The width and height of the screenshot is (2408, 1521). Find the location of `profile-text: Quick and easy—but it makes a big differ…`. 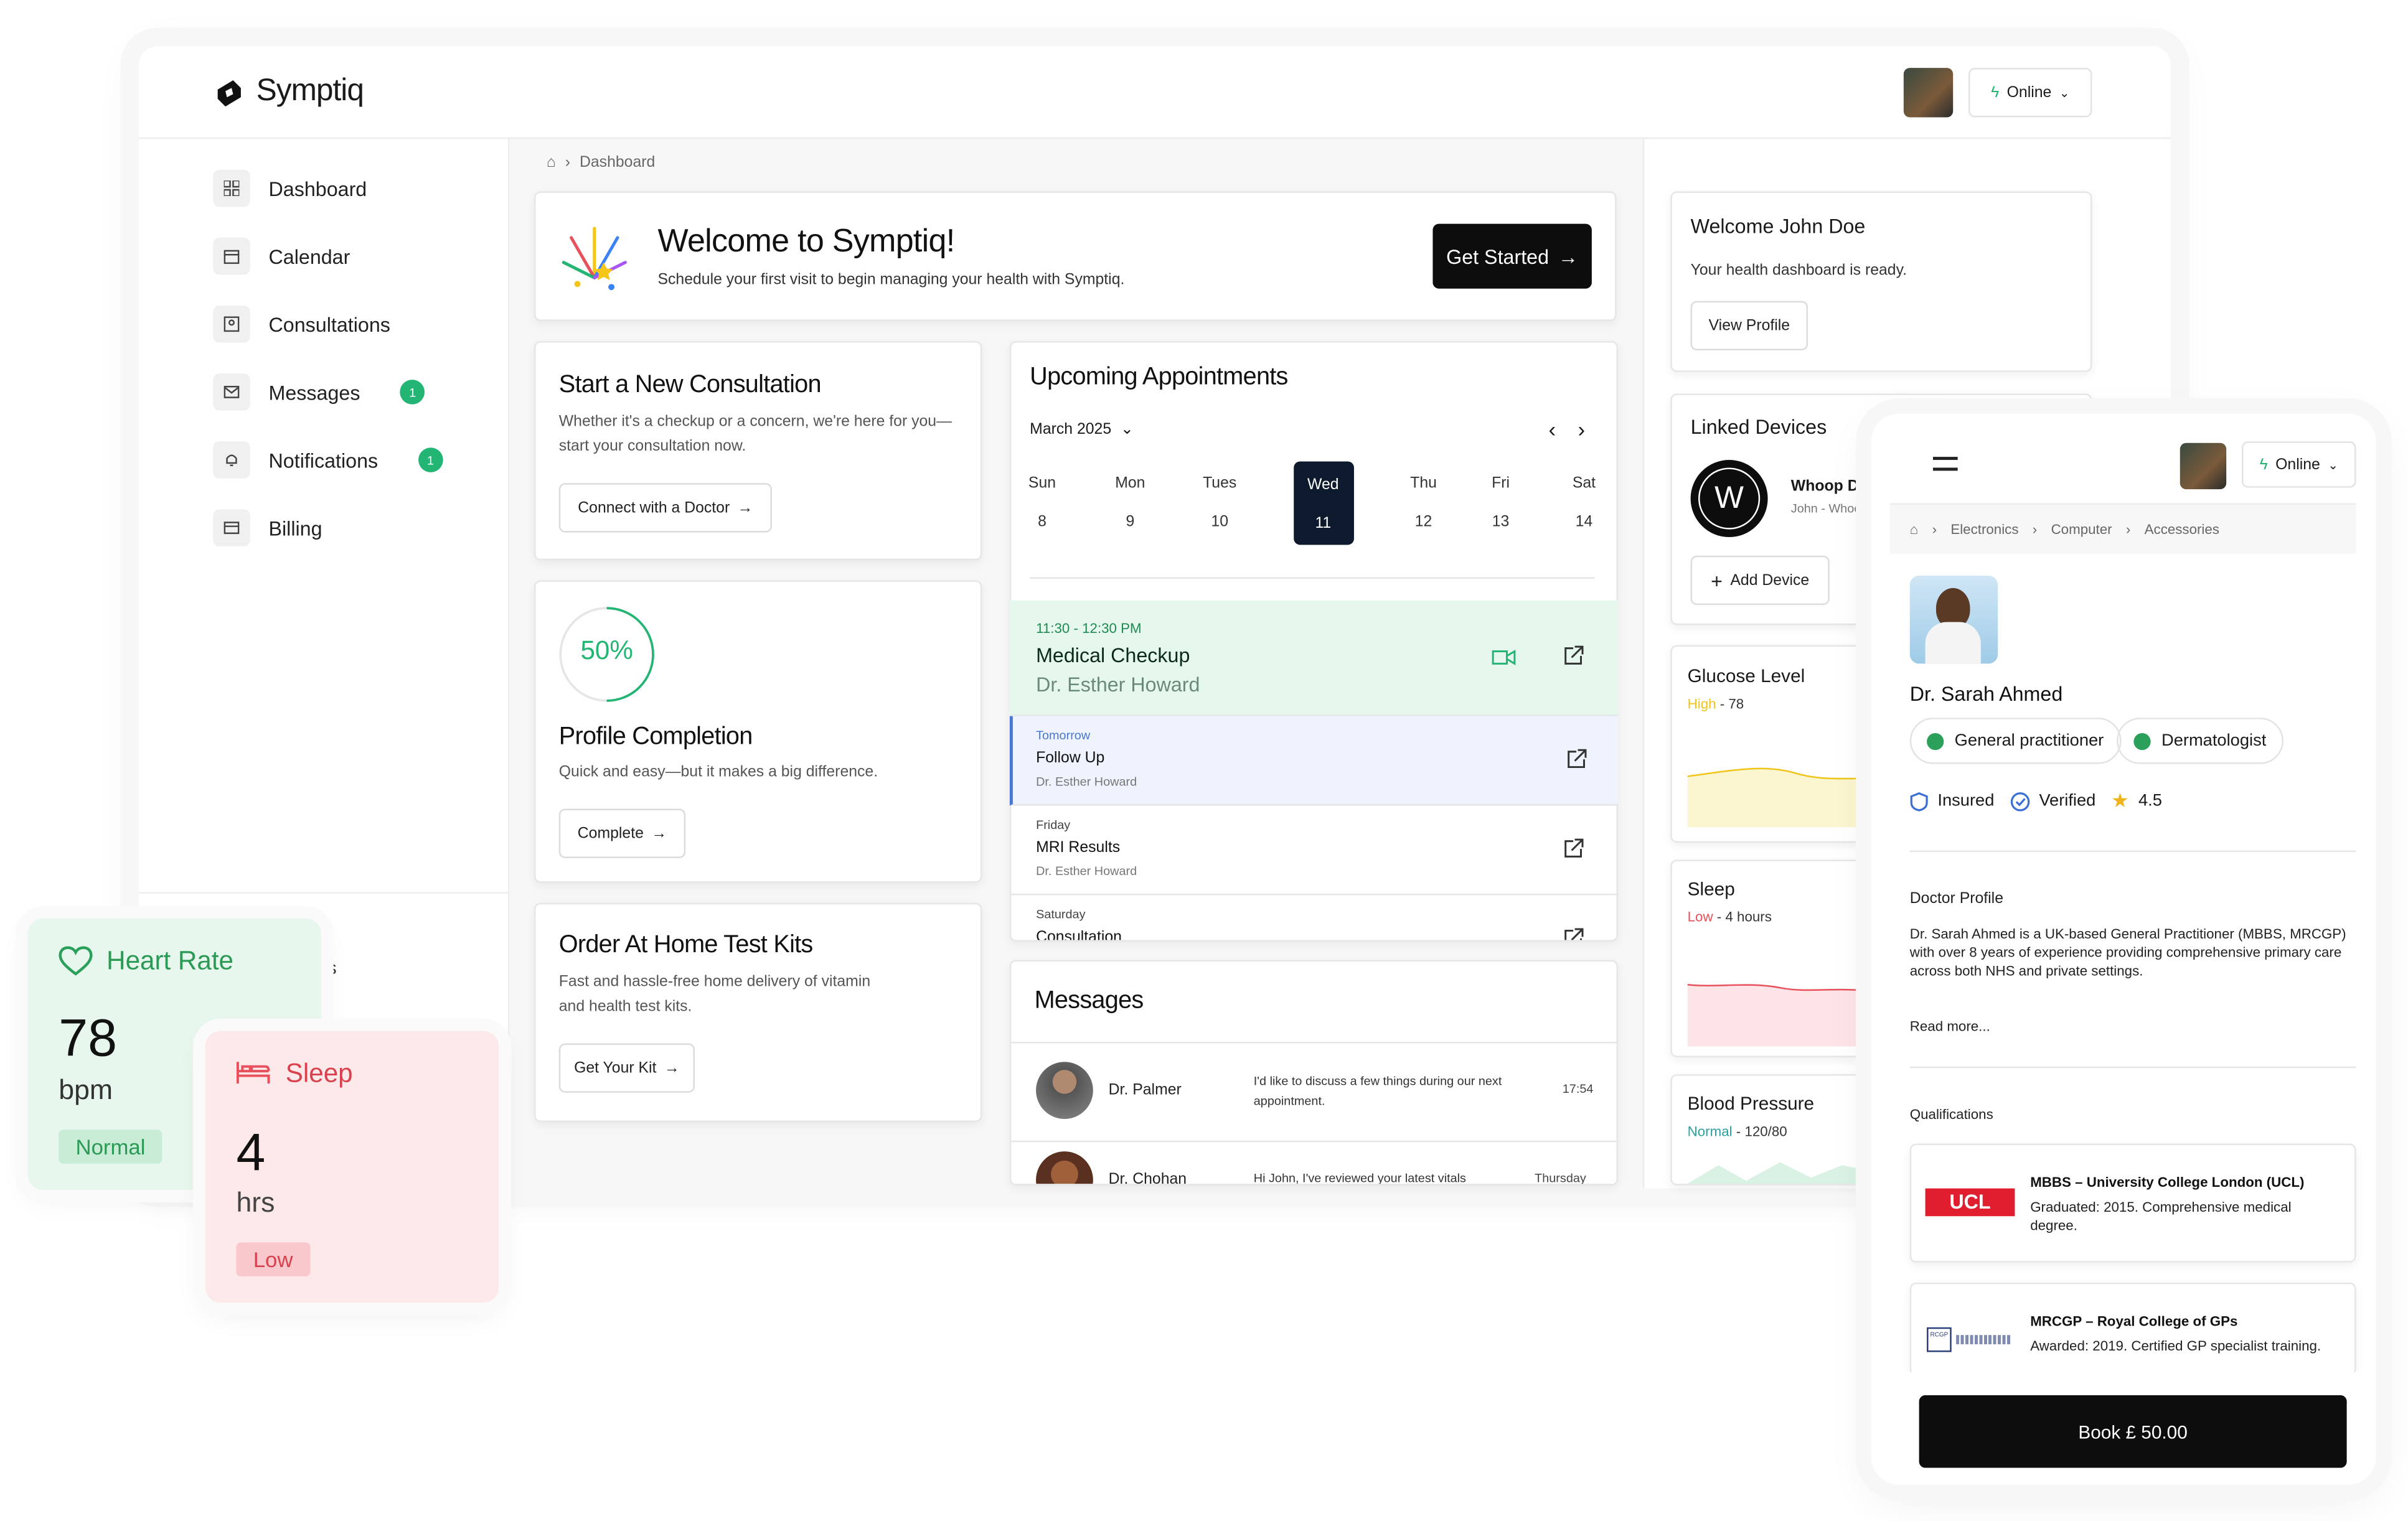

profile-text: Quick and easy—but it makes a big differ… is located at coordinates (718, 772).